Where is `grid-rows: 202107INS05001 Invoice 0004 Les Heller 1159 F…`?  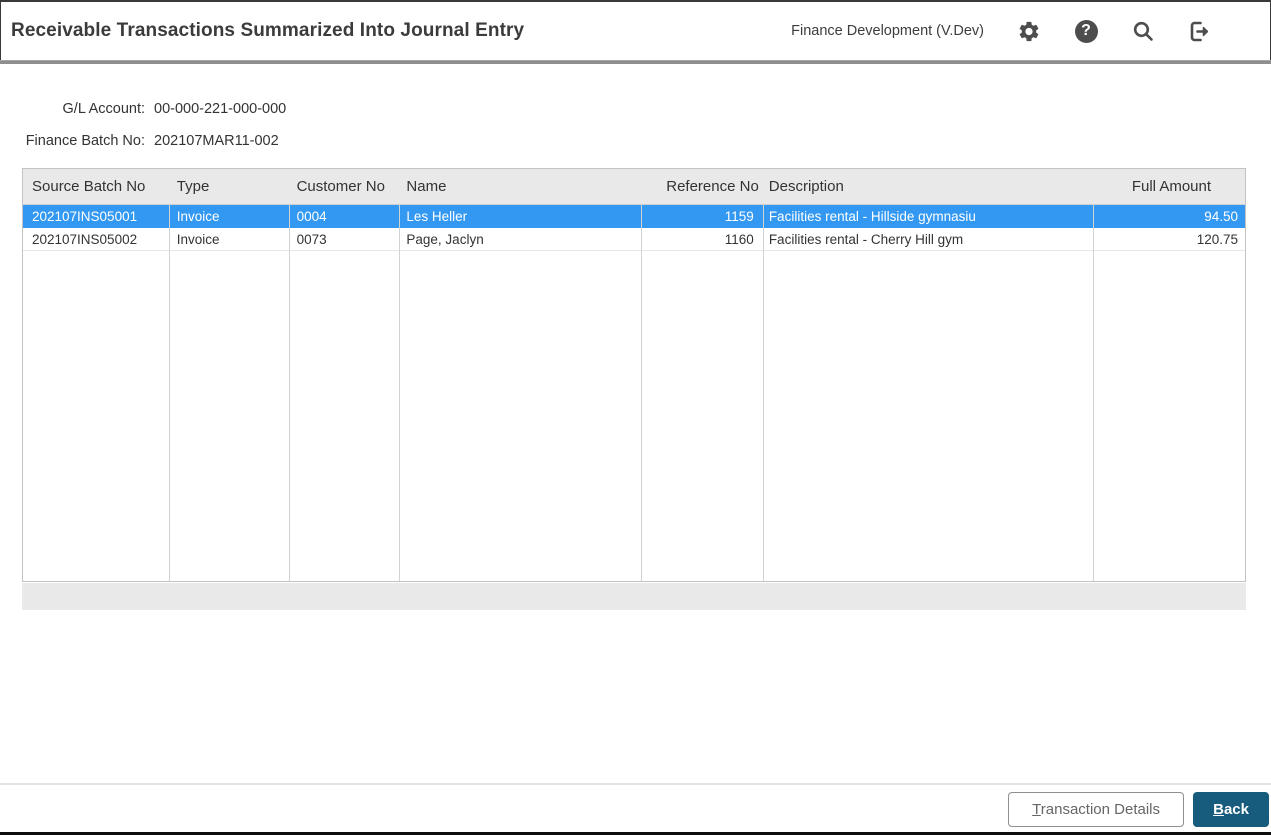 grid-rows: 202107INS05001 Invoice 0004 Les Heller 1159 F… is located at coordinates (634, 228).